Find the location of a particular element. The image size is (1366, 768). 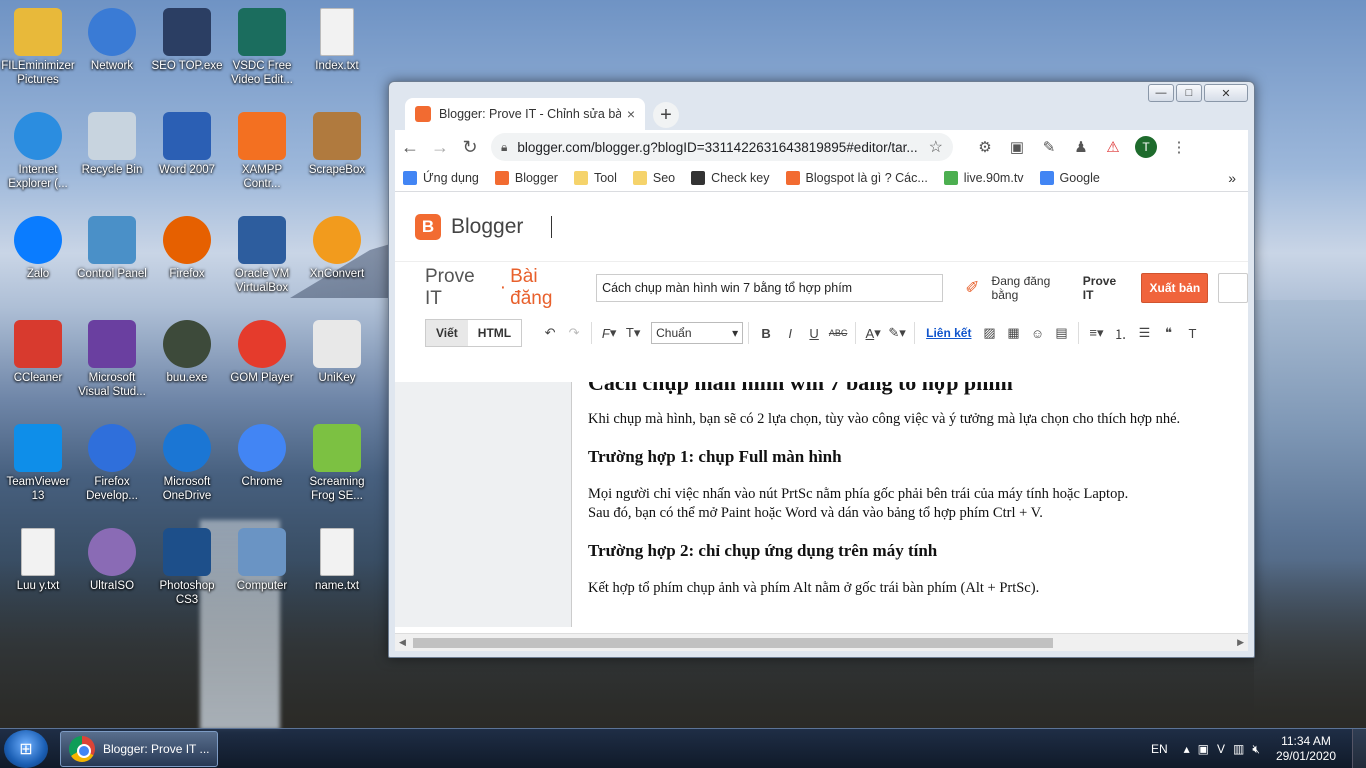

highlight-color-icon: ✎▾ is located at coordinates (897, 333).